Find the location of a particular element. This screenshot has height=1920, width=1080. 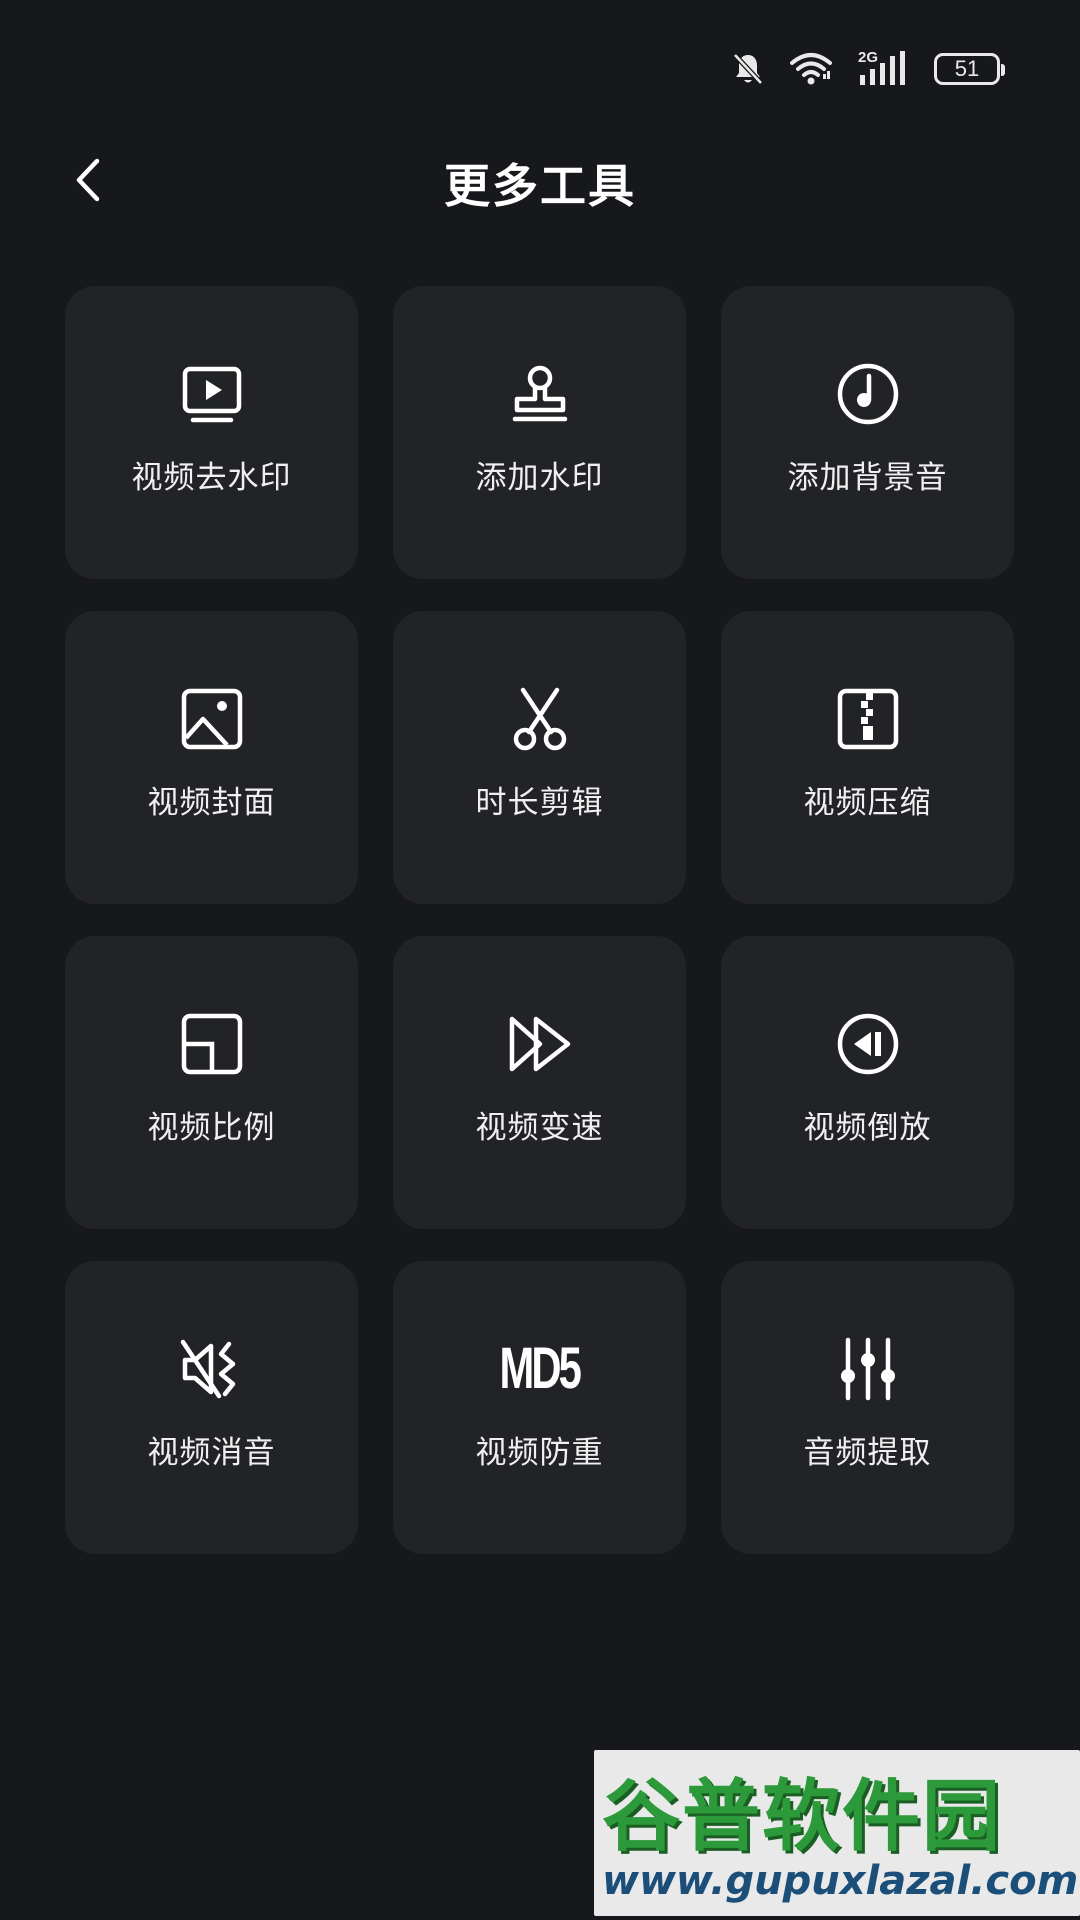

tool-trim: 时长剪辑 is located at coordinates (539, 757).